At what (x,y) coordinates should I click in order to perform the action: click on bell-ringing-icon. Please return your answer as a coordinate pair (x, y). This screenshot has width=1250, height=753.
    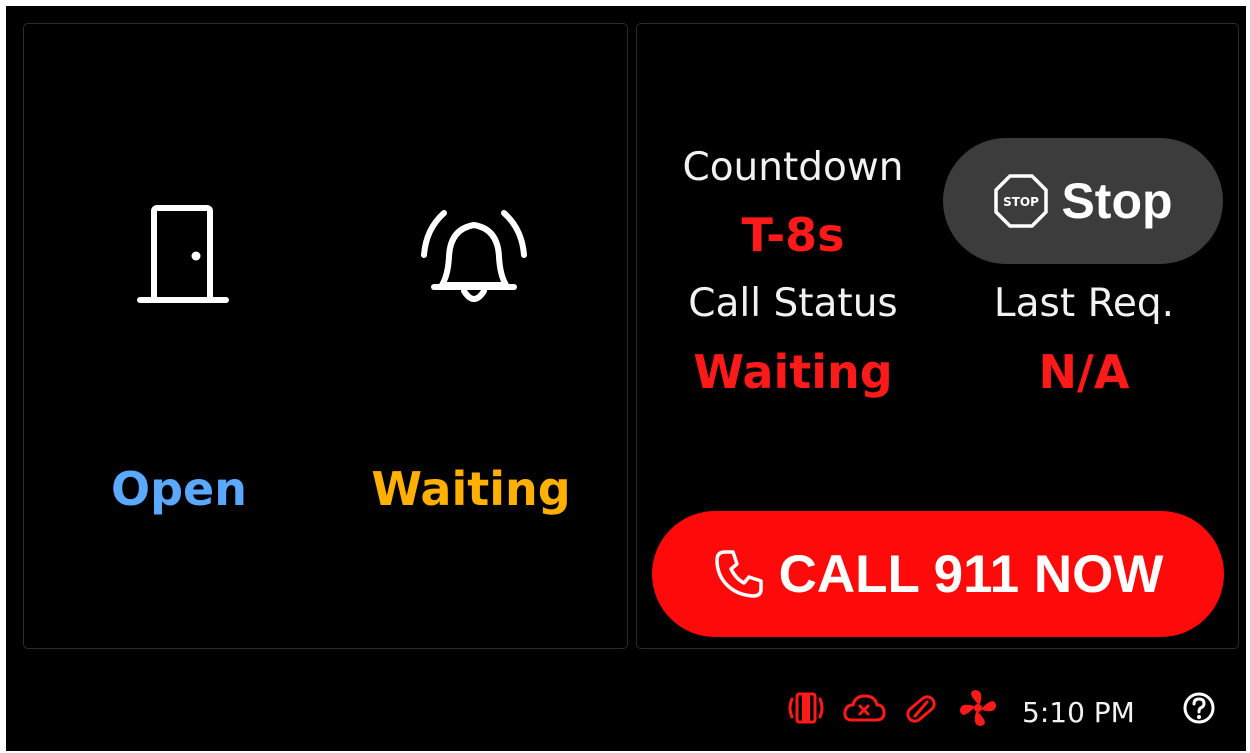
    Looking at the image, I should click on (474, 256).